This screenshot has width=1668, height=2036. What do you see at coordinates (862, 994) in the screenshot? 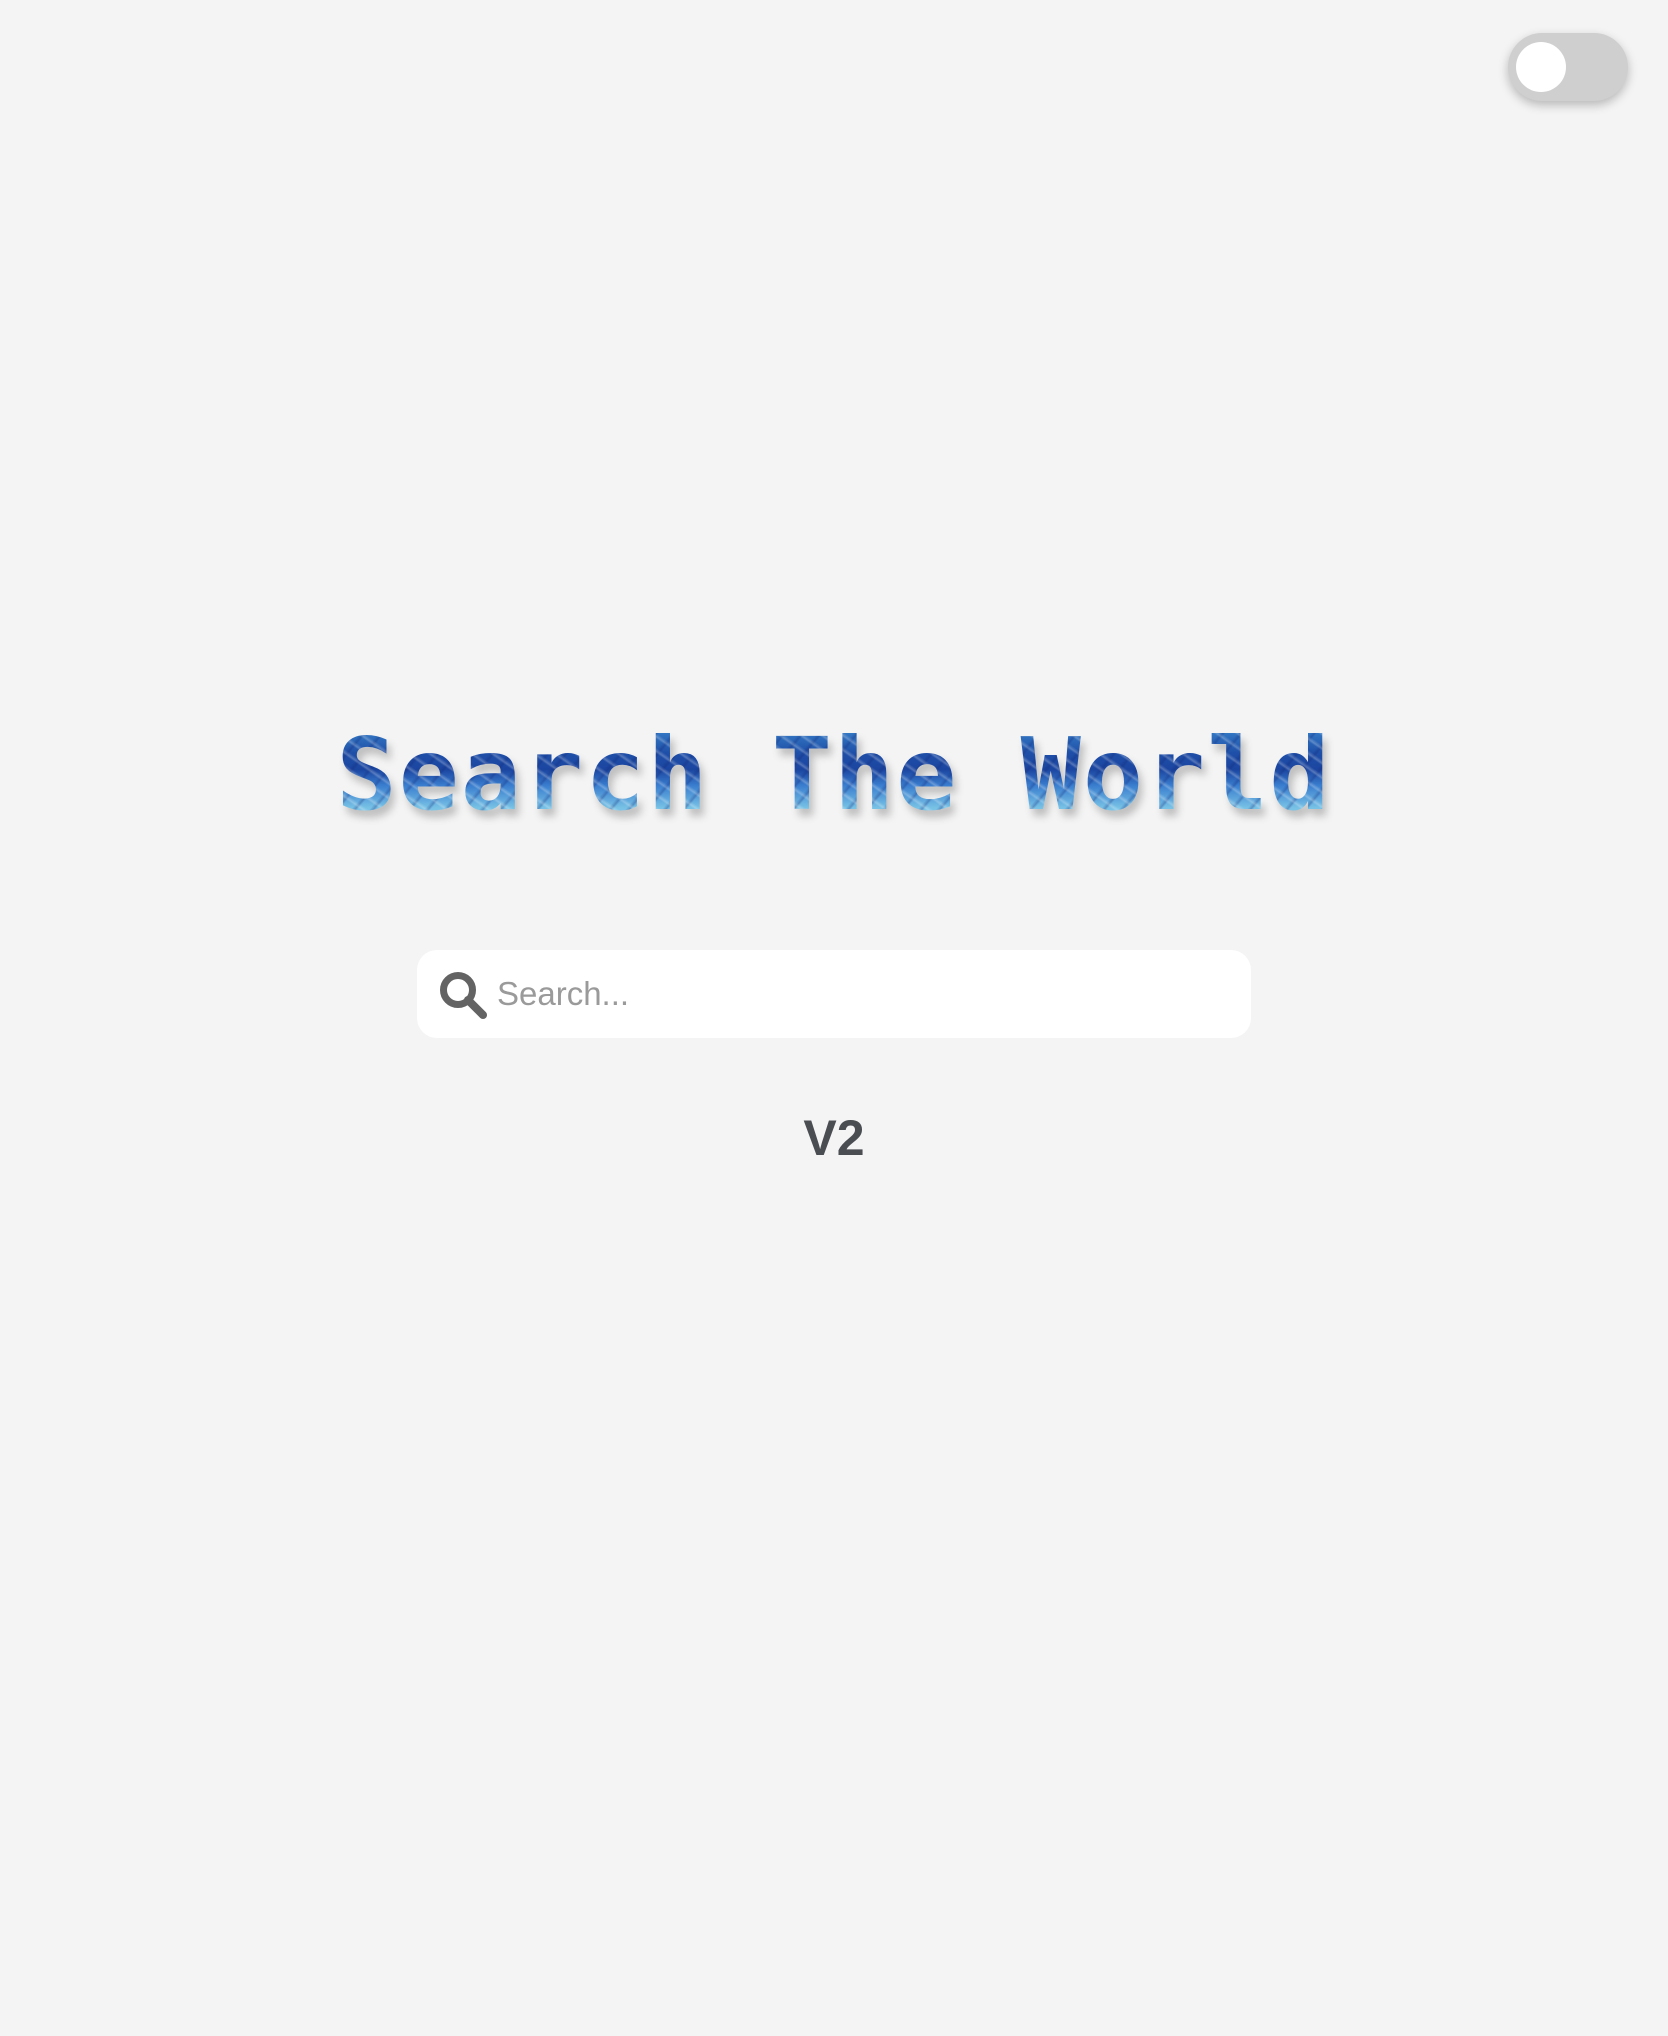
I see `search-input` at bounding box center [862, 994].